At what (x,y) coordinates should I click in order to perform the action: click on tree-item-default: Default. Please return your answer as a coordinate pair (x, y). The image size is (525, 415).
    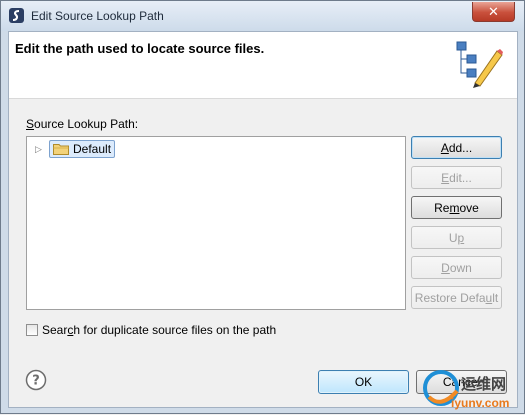
    Looking at the image, I should click on (82, 149).